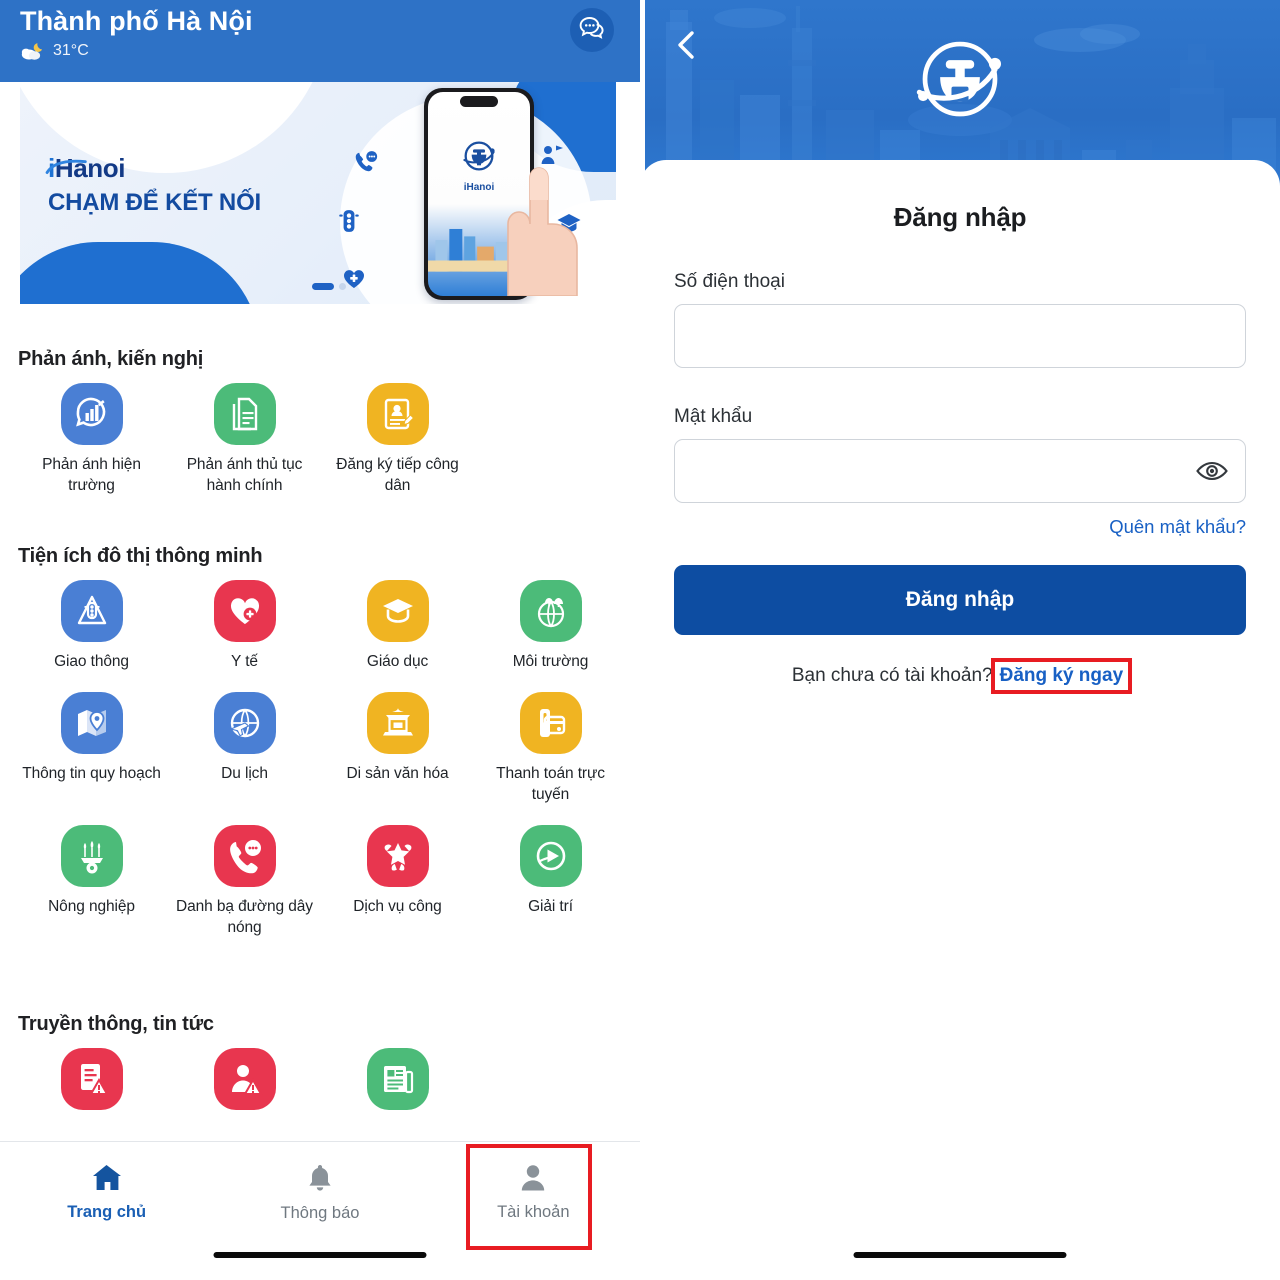 The width and height of the screenshot is (1280, 1280). Describe the element at coordinates (244, 414) in the screenshot. I see `documents-icon` at that location.